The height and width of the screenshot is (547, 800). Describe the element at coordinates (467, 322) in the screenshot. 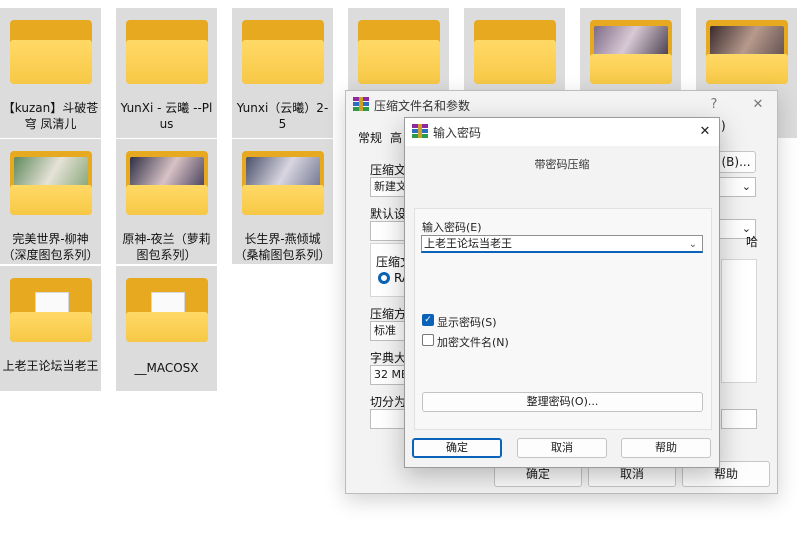

I see `show-password-label: 显示密码(S)` at that location.